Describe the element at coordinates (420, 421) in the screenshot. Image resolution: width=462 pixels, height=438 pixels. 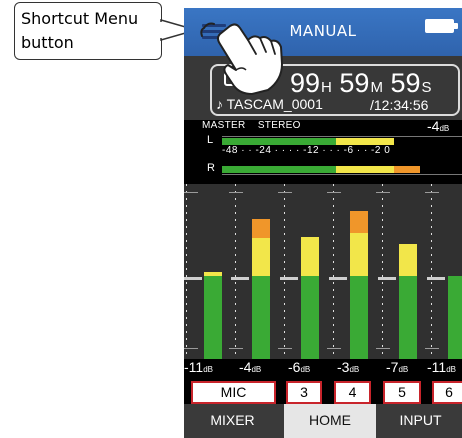
I see `tab-input: INPUT` at that location.